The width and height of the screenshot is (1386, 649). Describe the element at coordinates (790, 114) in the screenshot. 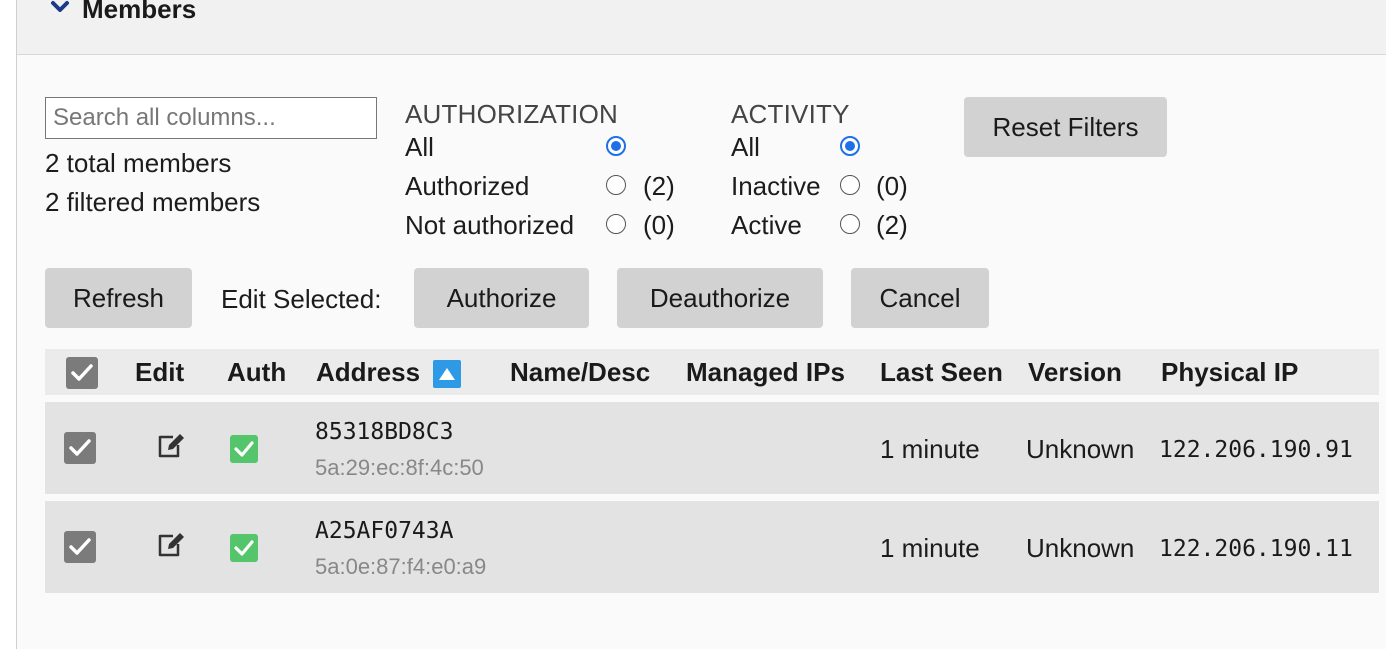

I see `activity-filter-label: ACTIVITY` at that location.